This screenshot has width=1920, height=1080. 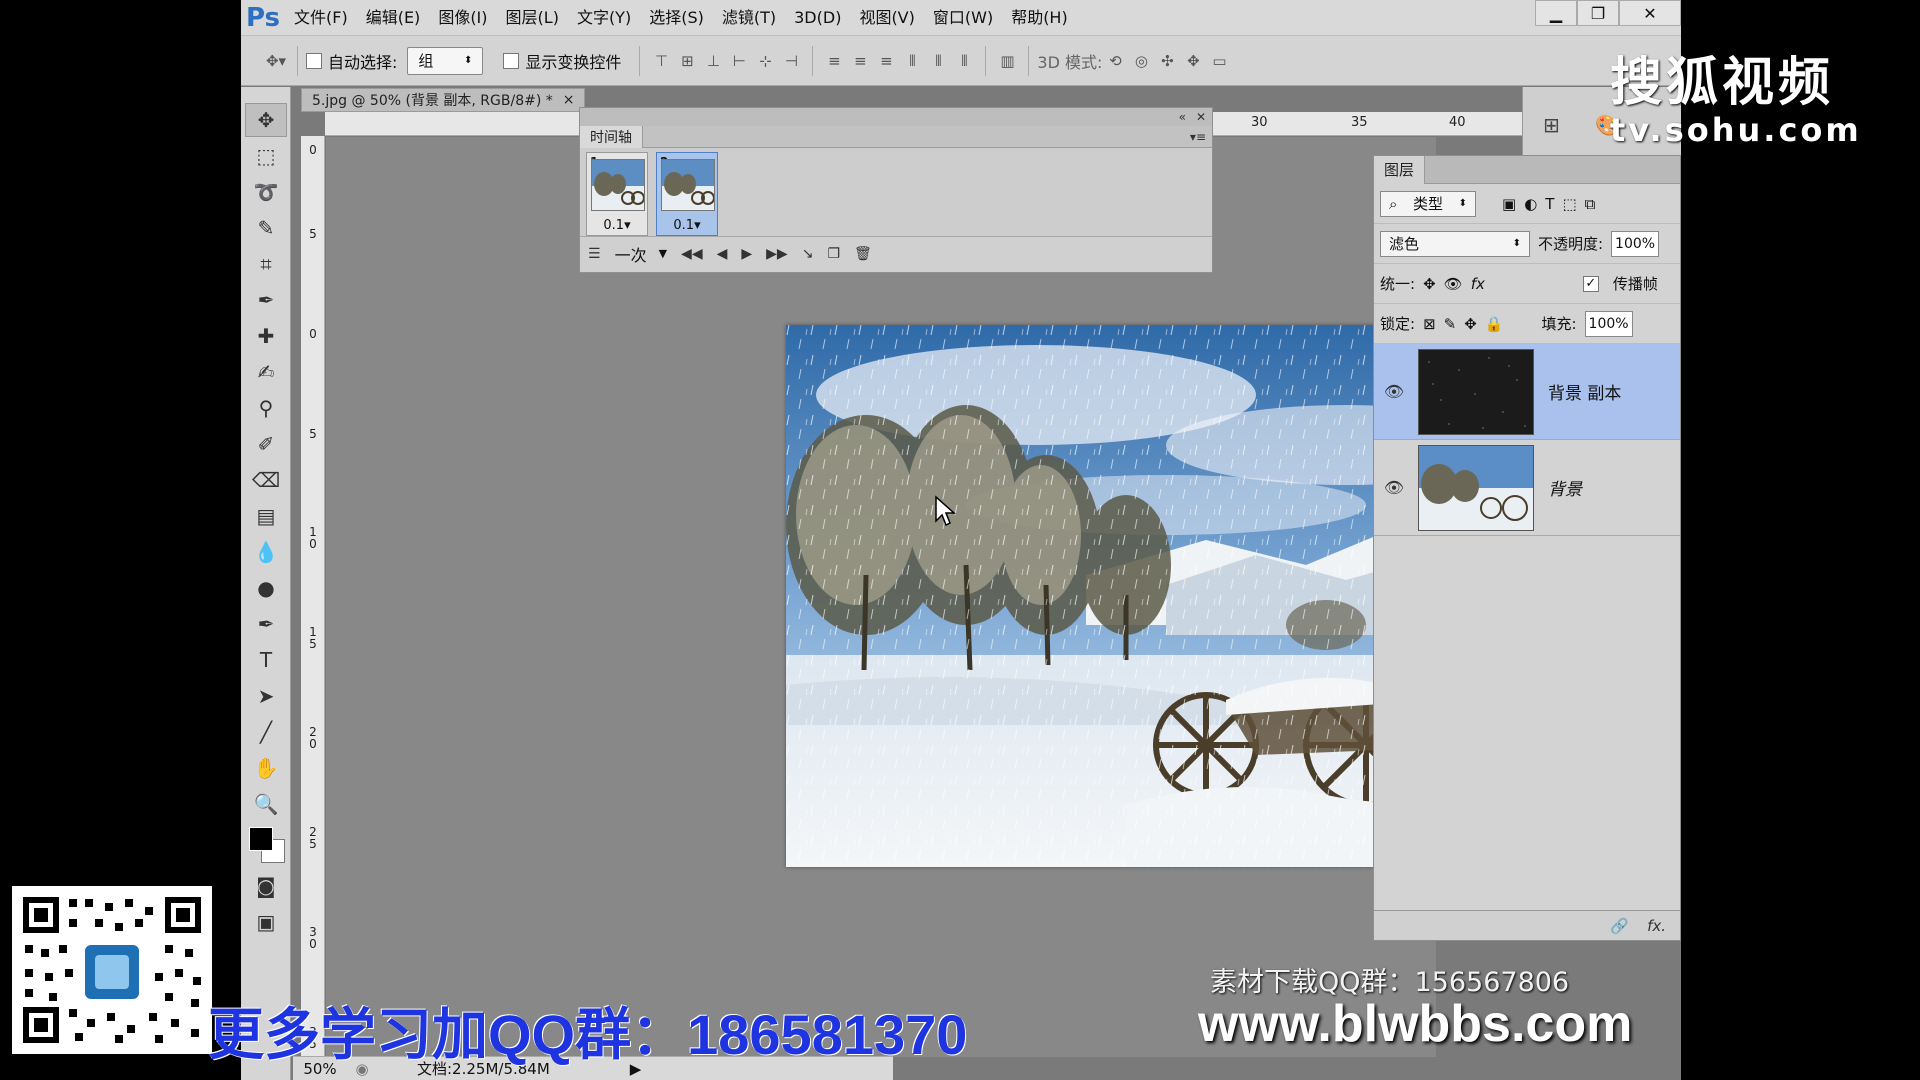 What do you see at coordinates (1565, 487) in the screenshot?
I see `layer-name: 背景` at bounding box center [1565, 487].